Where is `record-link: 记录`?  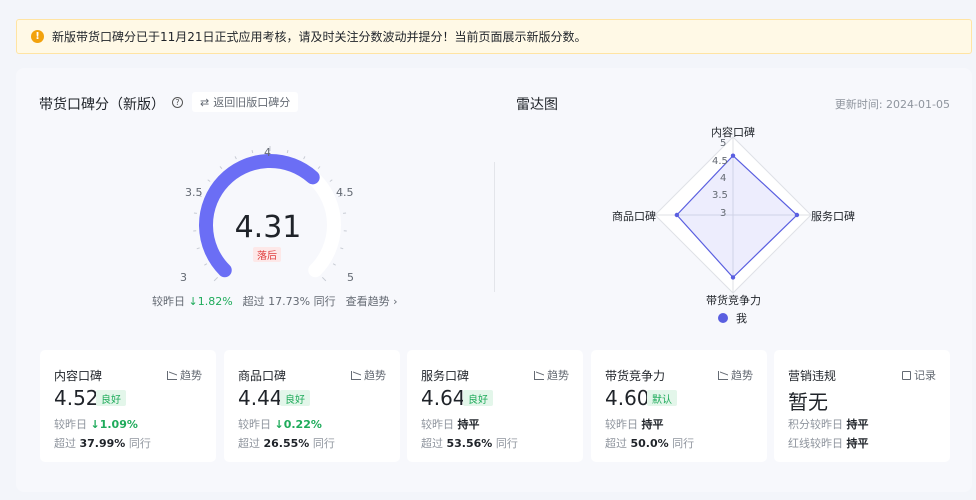
record-link: 记录 is located at coordinates (919, 375).